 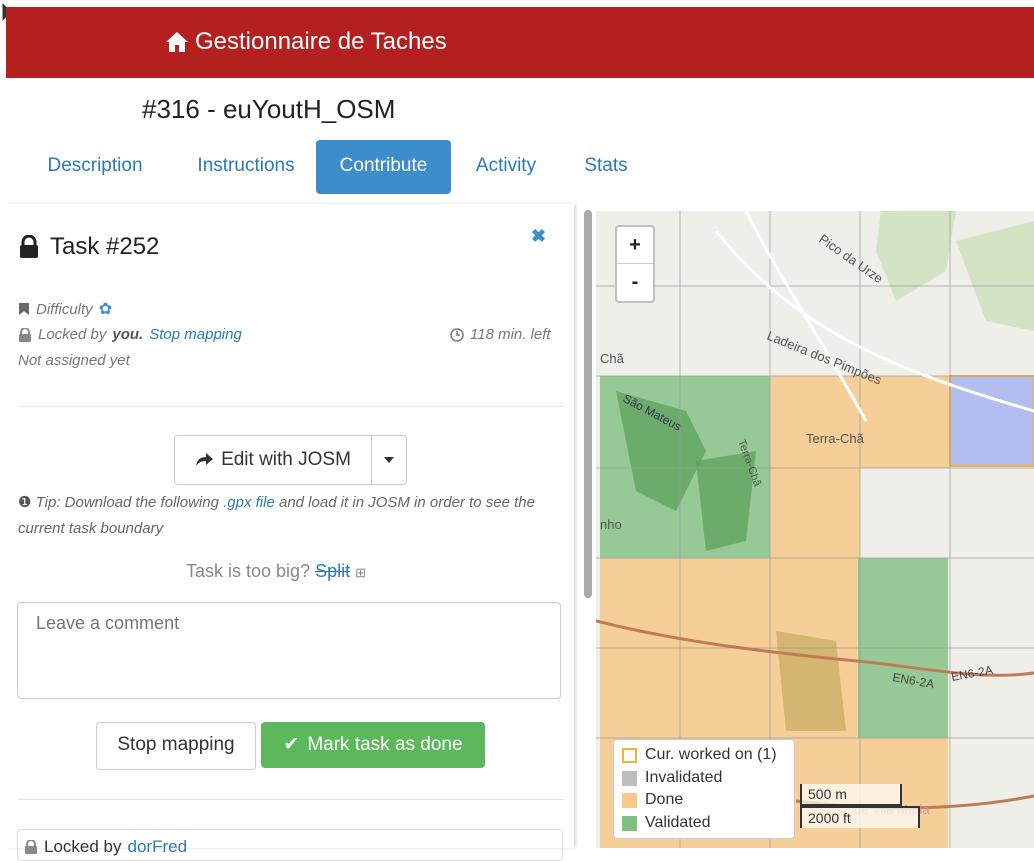 What do you see at coordinates (629, 778) in the screenshot?
I see `legend-swatch-invalidated` at bounding box center [629, 778].